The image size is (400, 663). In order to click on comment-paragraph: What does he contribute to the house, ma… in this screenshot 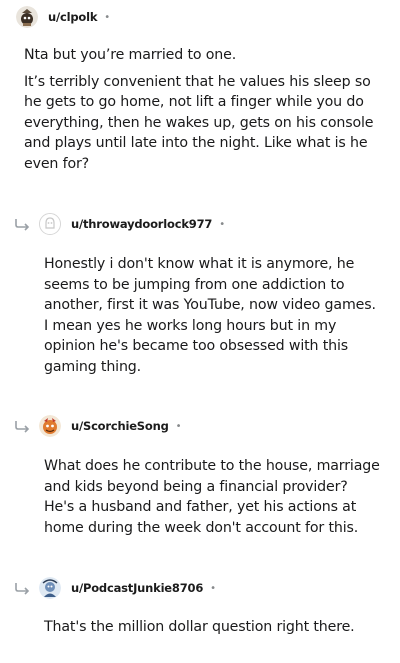, I will do `click(212, 497)`.